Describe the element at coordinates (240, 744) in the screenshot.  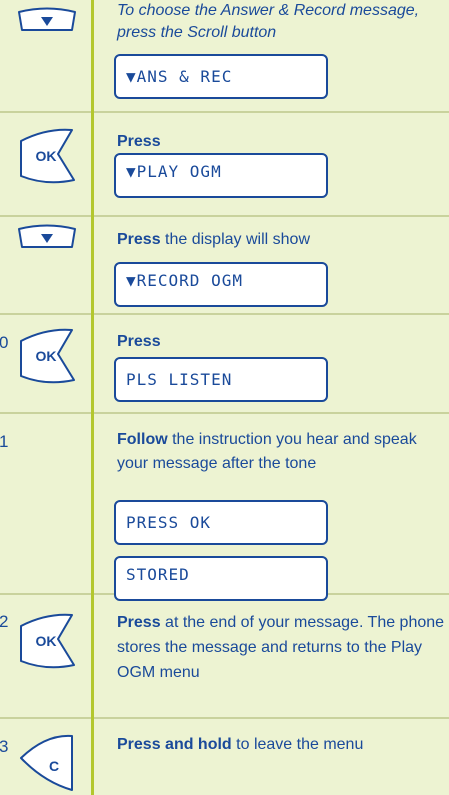
I see `step-instruction: Press and hold to leave the menu` at that location.